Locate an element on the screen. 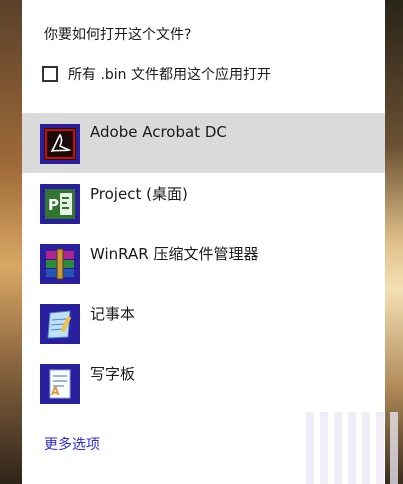 Image resolution: width=403 pixels, height=484 pixels. app-item-adobe-acrobat: Adobe Acrobat DC is located at coordinates (203, 143).